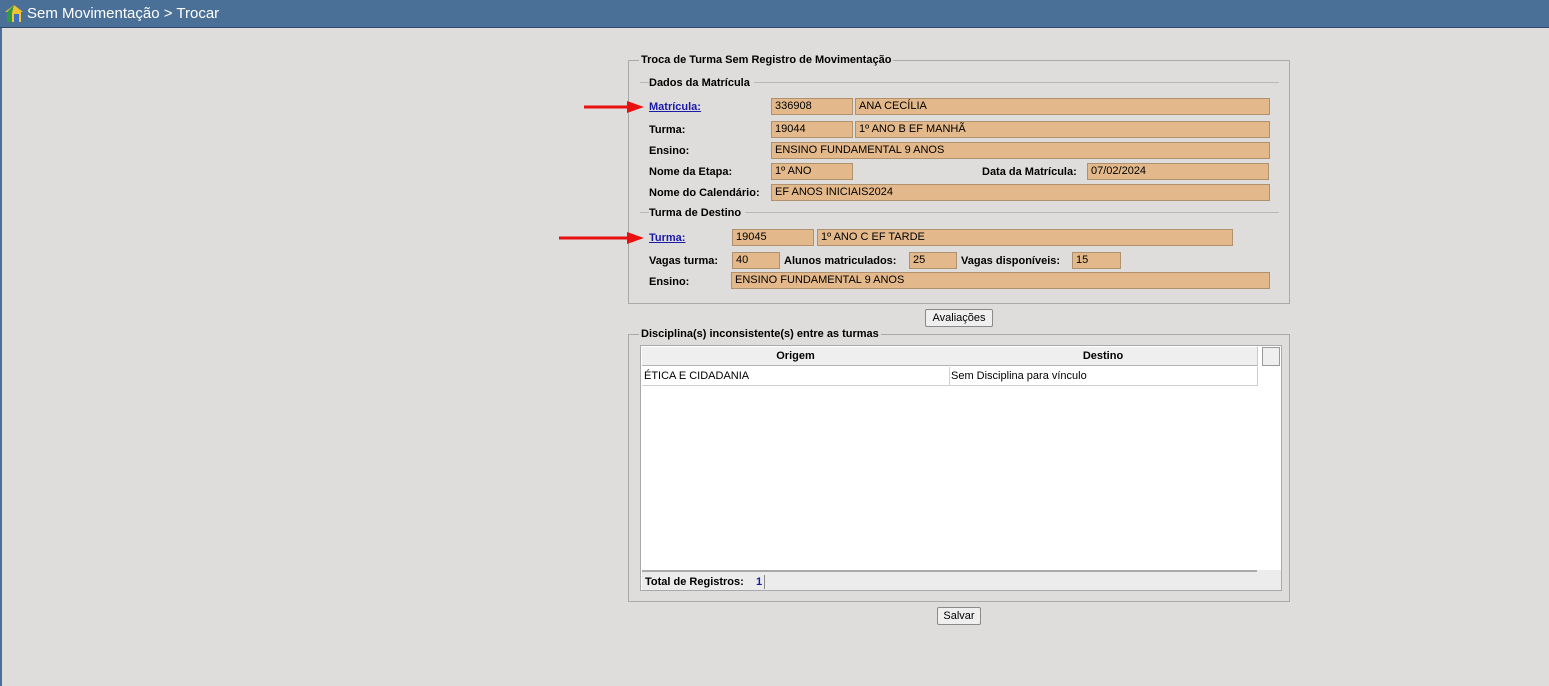 The width and height of the screenshot is (1549, 686). What do you see at coordinates (1020, 192) in the screenshot?
I see `calendario-field: EF ANOS INICIAIS2024` at bounding box center [1020, 192].